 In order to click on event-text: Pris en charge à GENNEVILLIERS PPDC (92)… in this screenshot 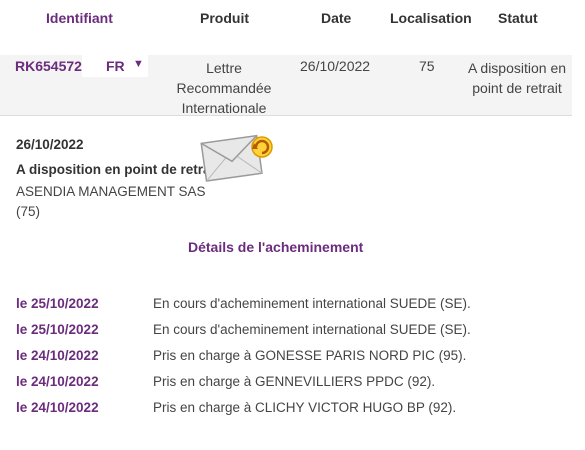, I will do `click(294, 381)`.